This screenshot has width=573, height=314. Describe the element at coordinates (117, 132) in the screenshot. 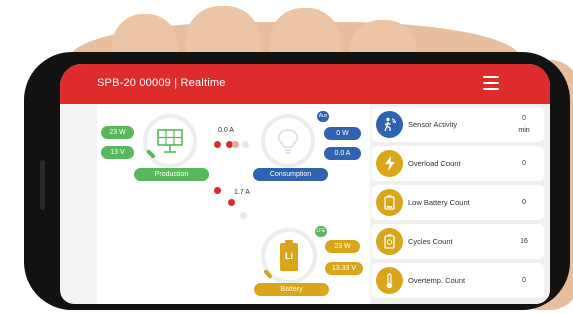

I see `production-power: 23 W` at that location.